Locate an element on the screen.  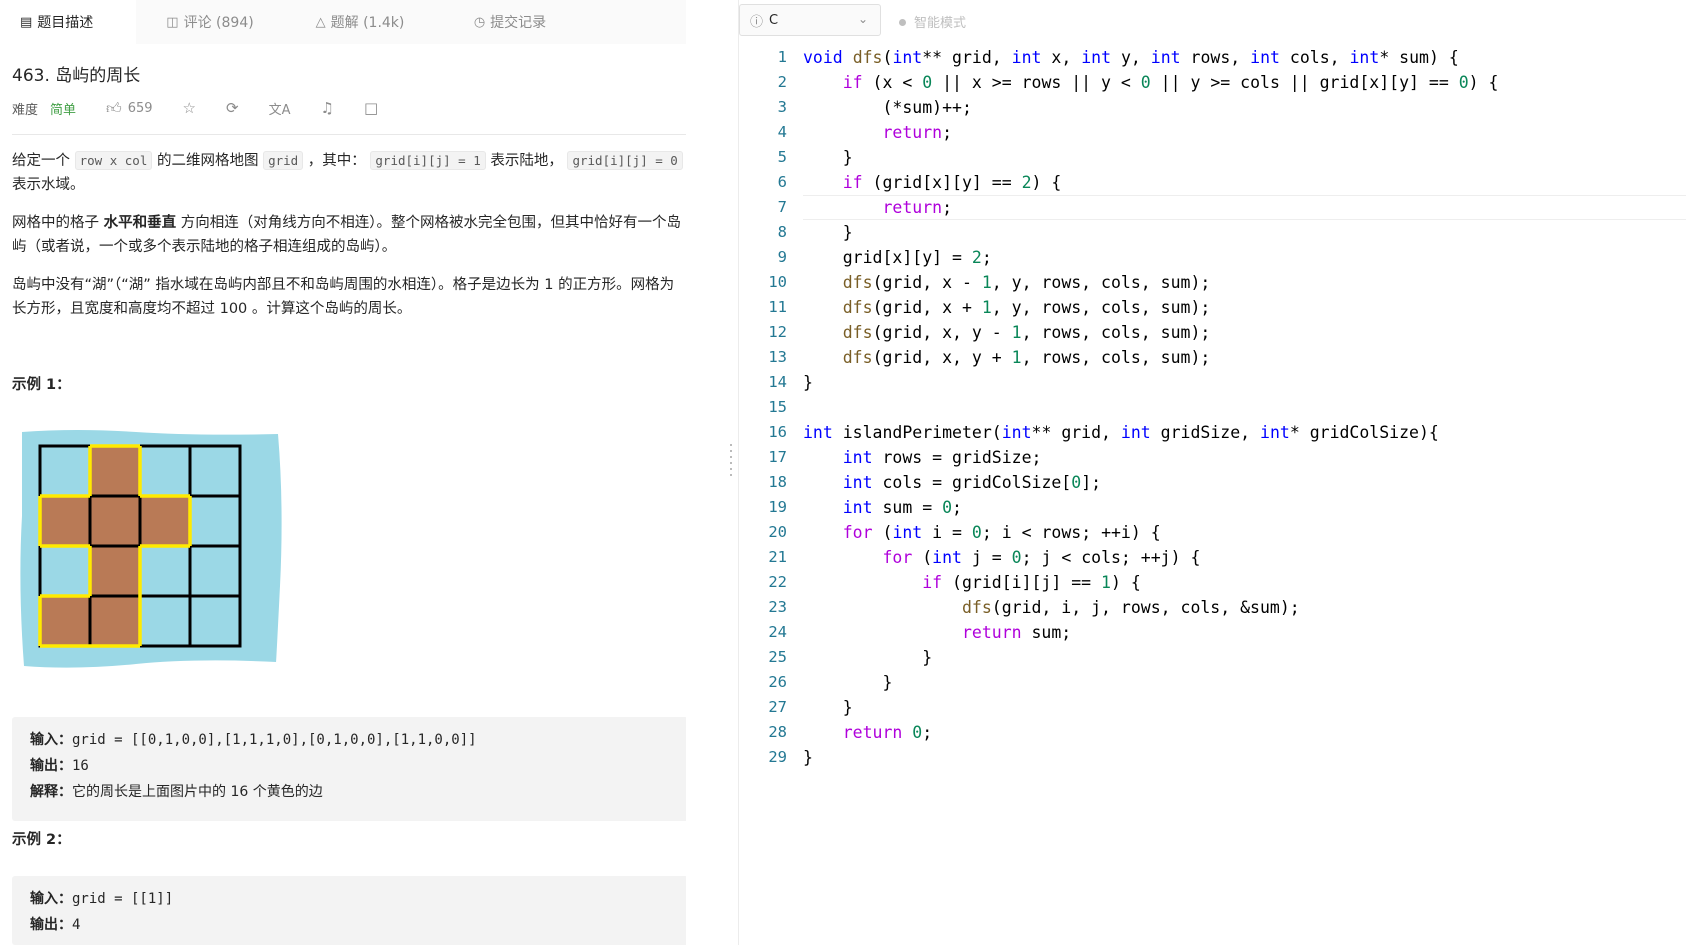
tab-description: ▤ 题目描述 is located at coordinates (68, 22).